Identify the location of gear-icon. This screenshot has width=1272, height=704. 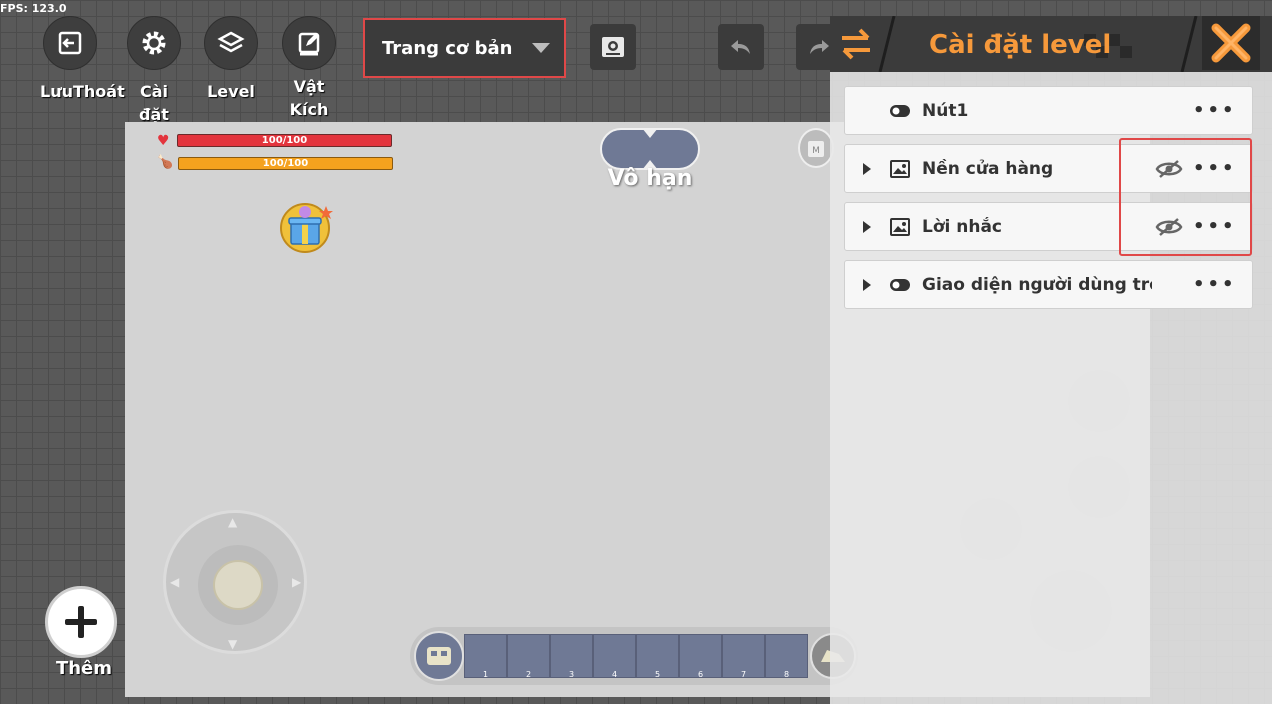
(154, 43).